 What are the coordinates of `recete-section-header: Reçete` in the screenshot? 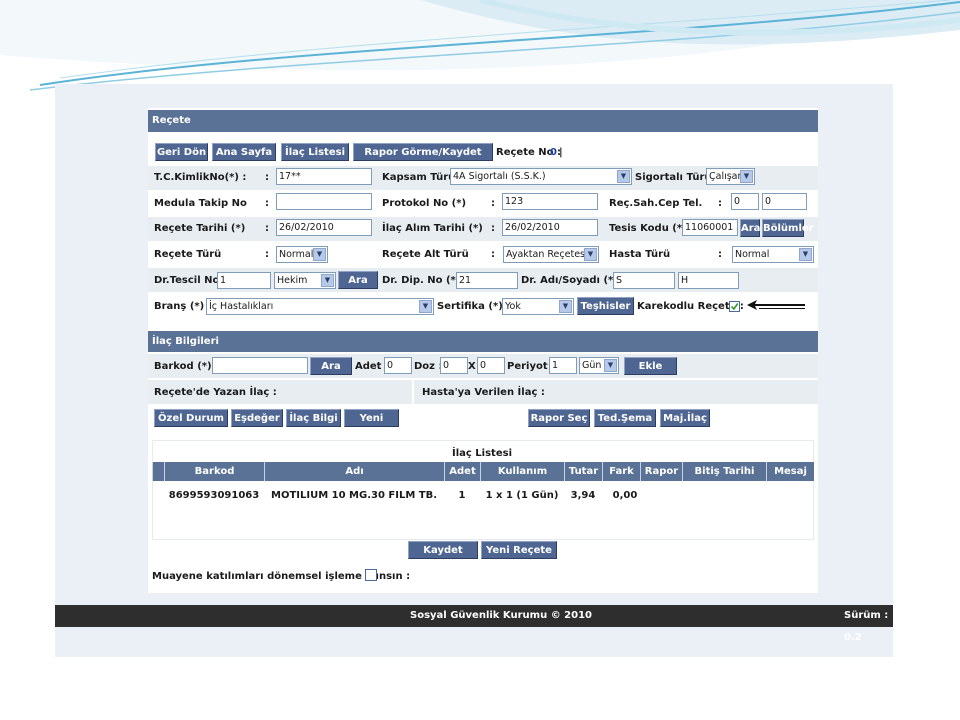 It's located at (483, 121).